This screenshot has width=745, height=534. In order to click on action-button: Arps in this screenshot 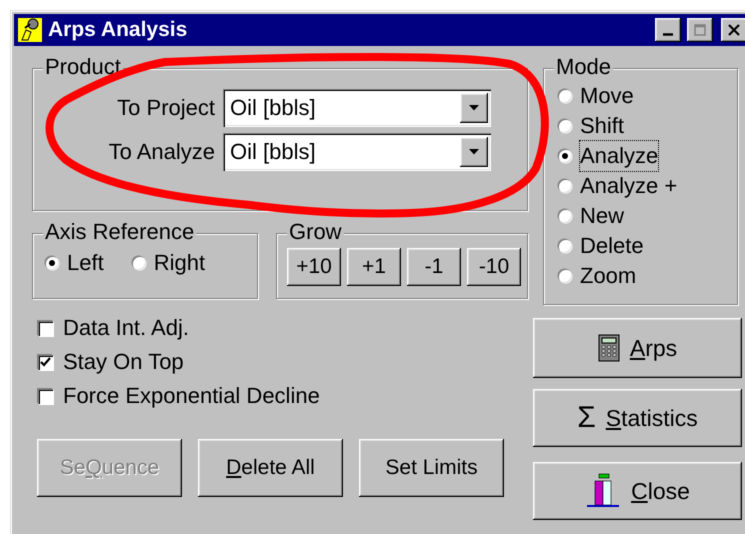, I will do `click(637, 348)`.